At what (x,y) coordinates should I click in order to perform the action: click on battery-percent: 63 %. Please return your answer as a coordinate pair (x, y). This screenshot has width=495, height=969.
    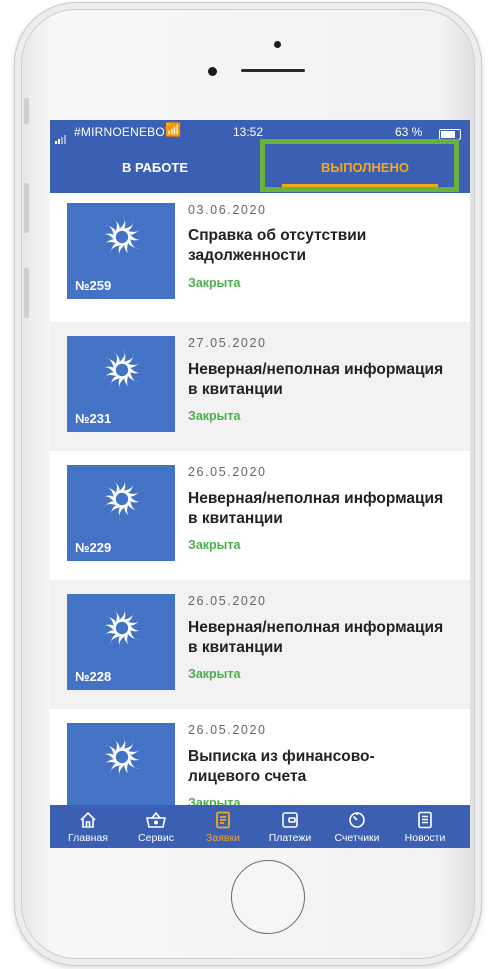
    Looking at the image, I should click on (409, 132).